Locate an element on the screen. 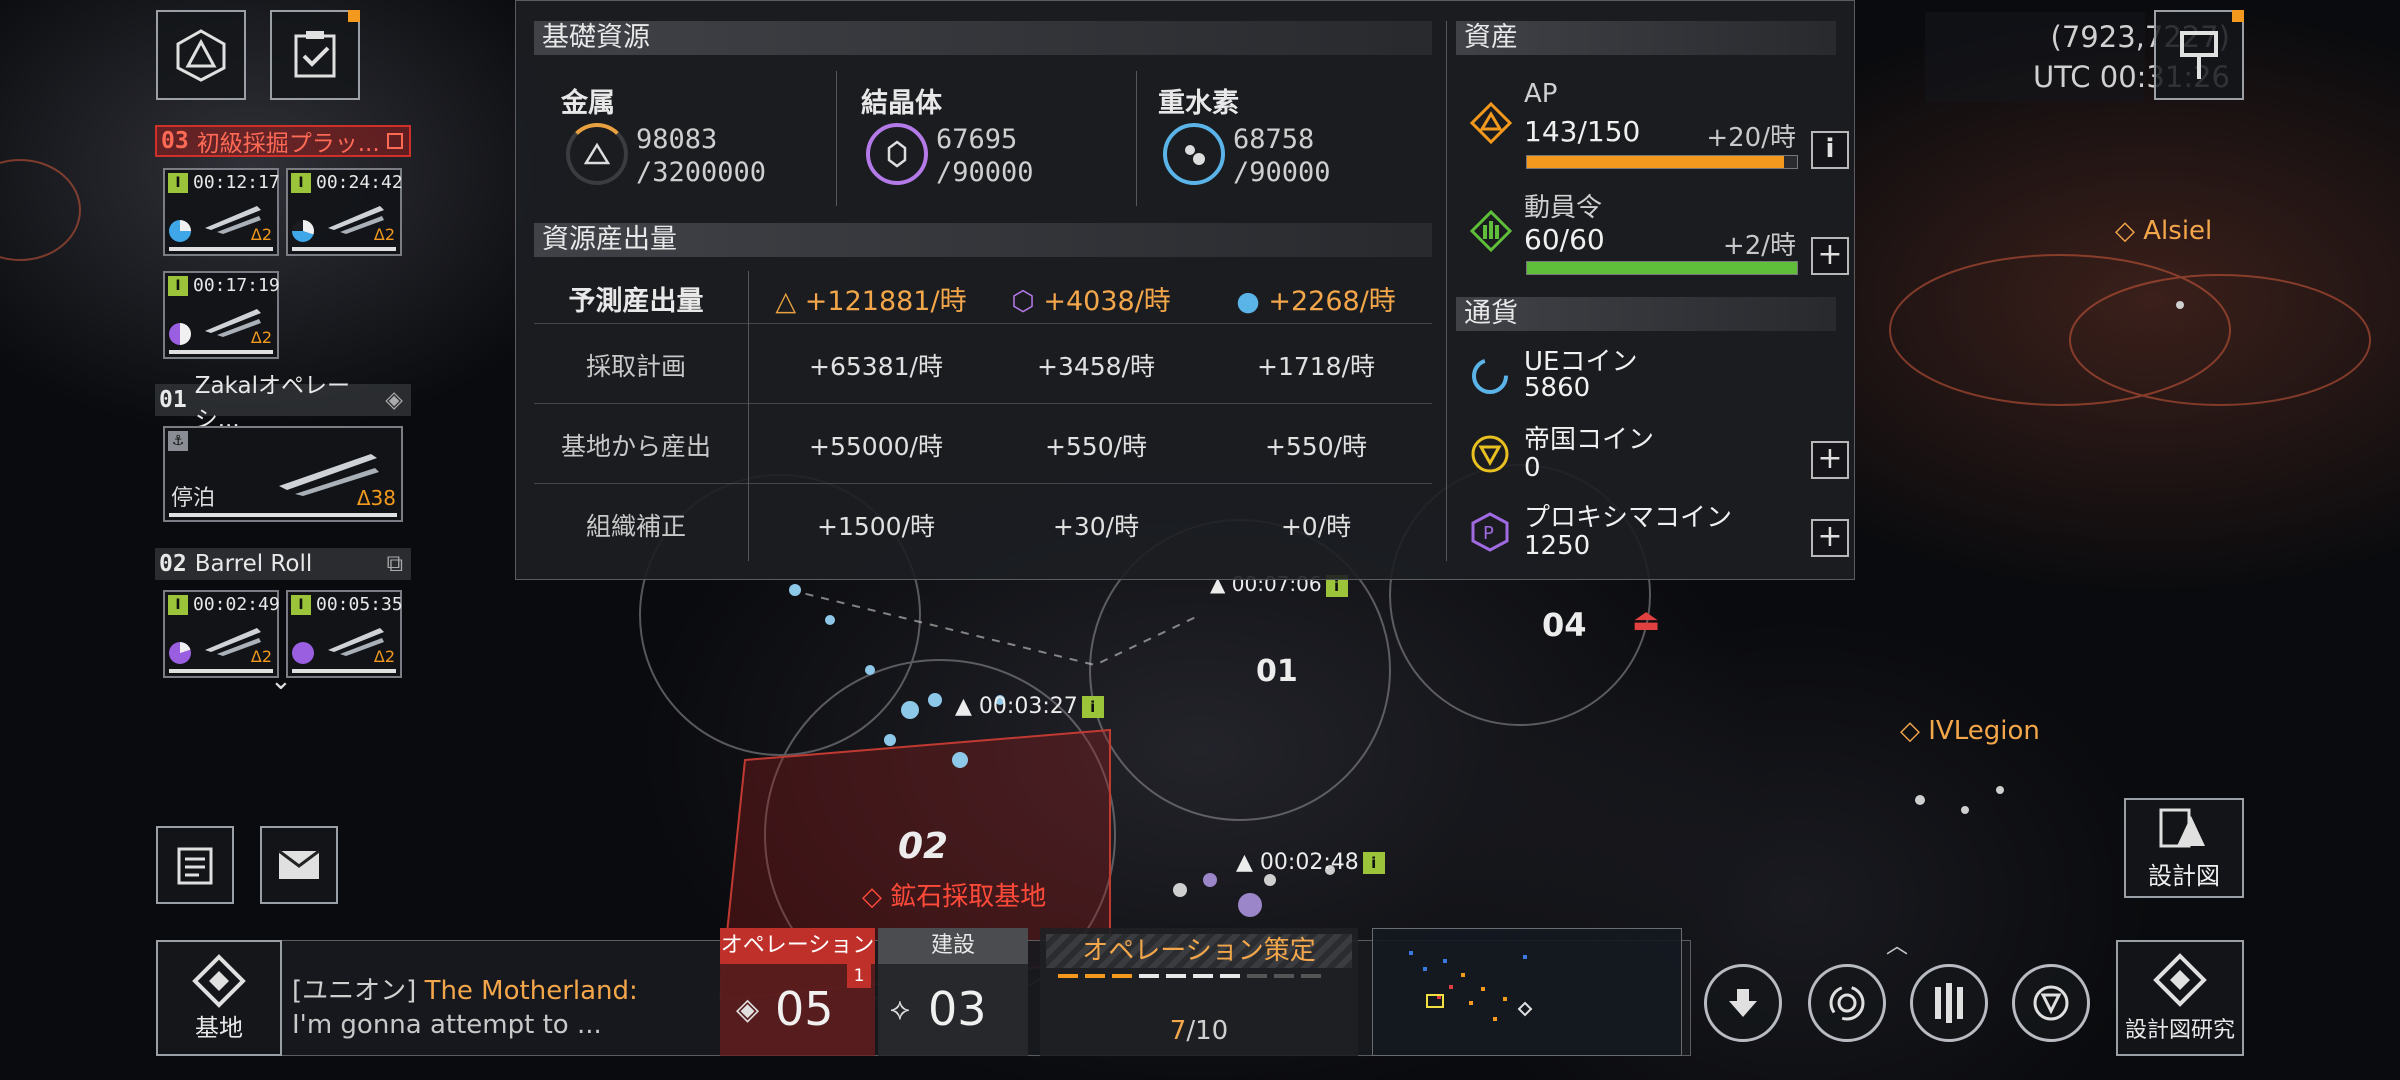 This screenshot has height=1080, width=2400. tasks-button is located at coordinates (315, 55).